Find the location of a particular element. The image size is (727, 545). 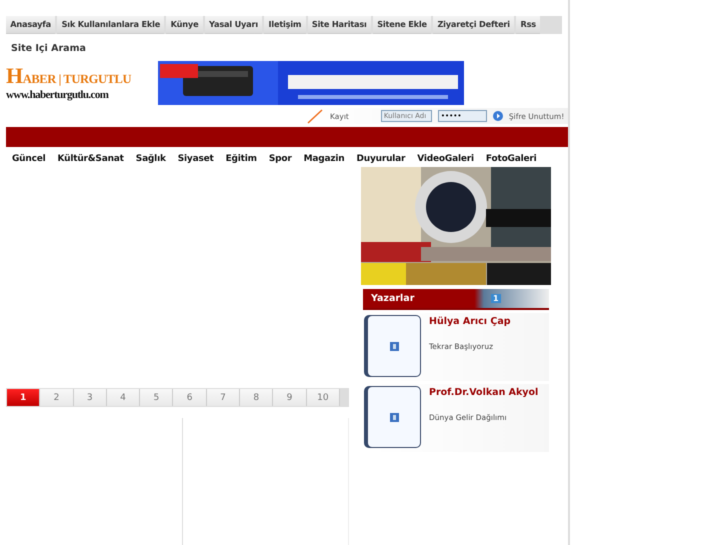

page-tab: 3 is located at coordinates (90, 397).